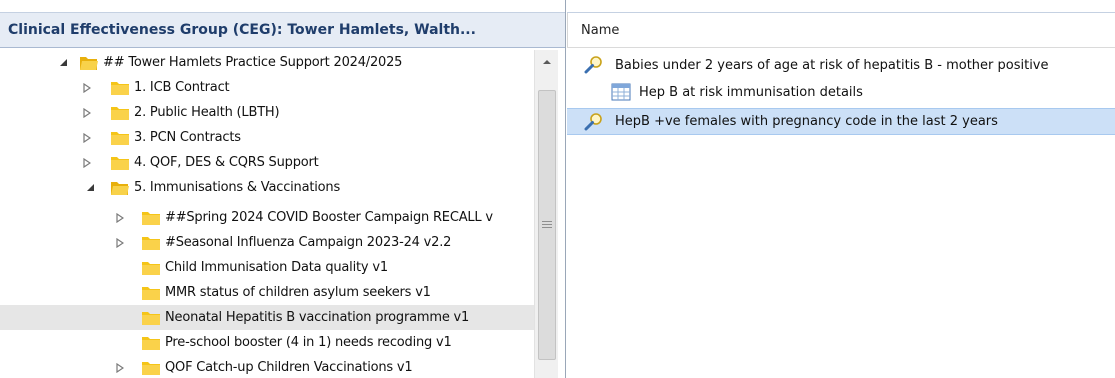 The height and width of the screenshot is (378, 1115). What do you see at coordinates (289, 367) in the screenshot?
I see `tree-item-label: QOF Catch-up Children Vaccinations v1` at bounding box center [289, 367].